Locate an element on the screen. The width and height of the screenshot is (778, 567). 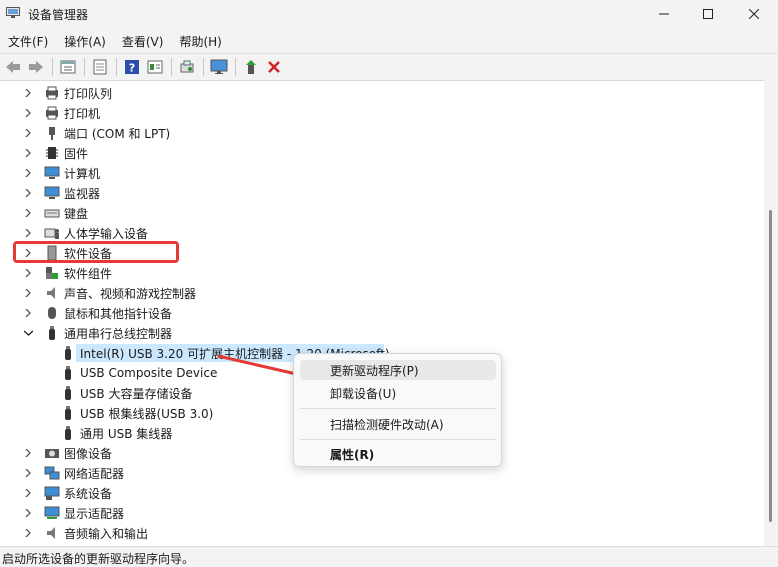
monitor-icon is located at coordinates (219, 67).